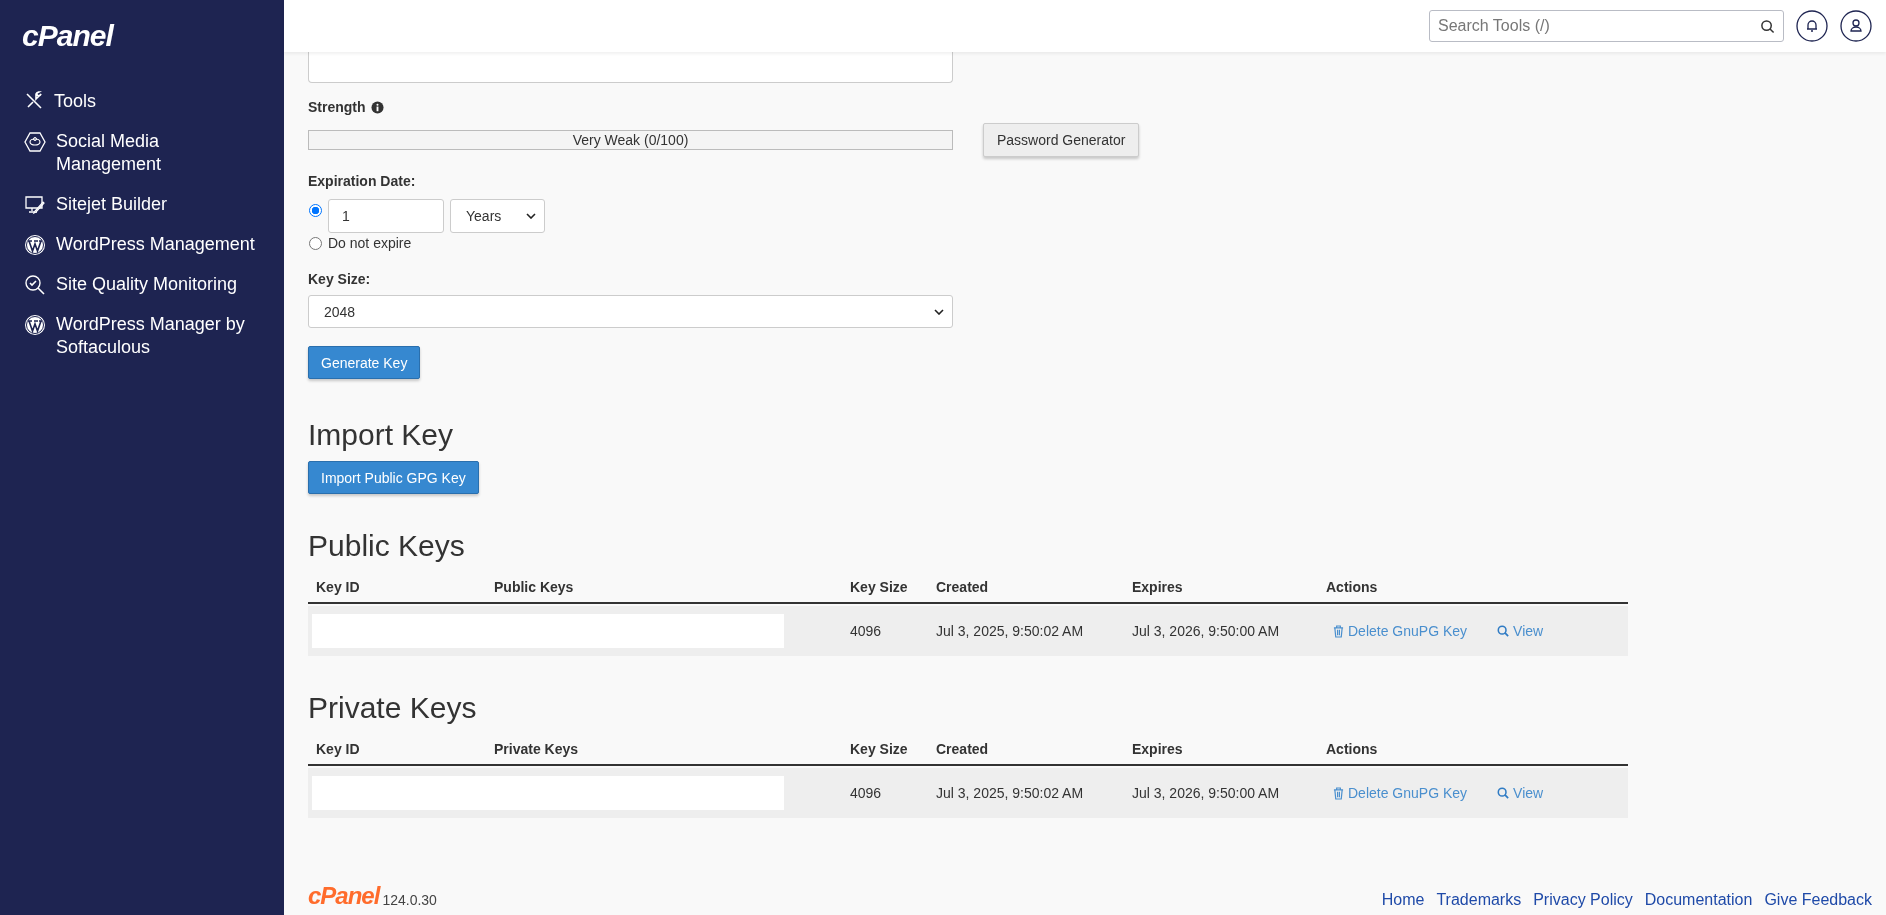 Image resolution: width=1886 pixels, height=915 pixels. What do you see at coordinates (387, 546) in the screenshot?
I see `section-heading: Public Keys` at bounding box center [387, 546].